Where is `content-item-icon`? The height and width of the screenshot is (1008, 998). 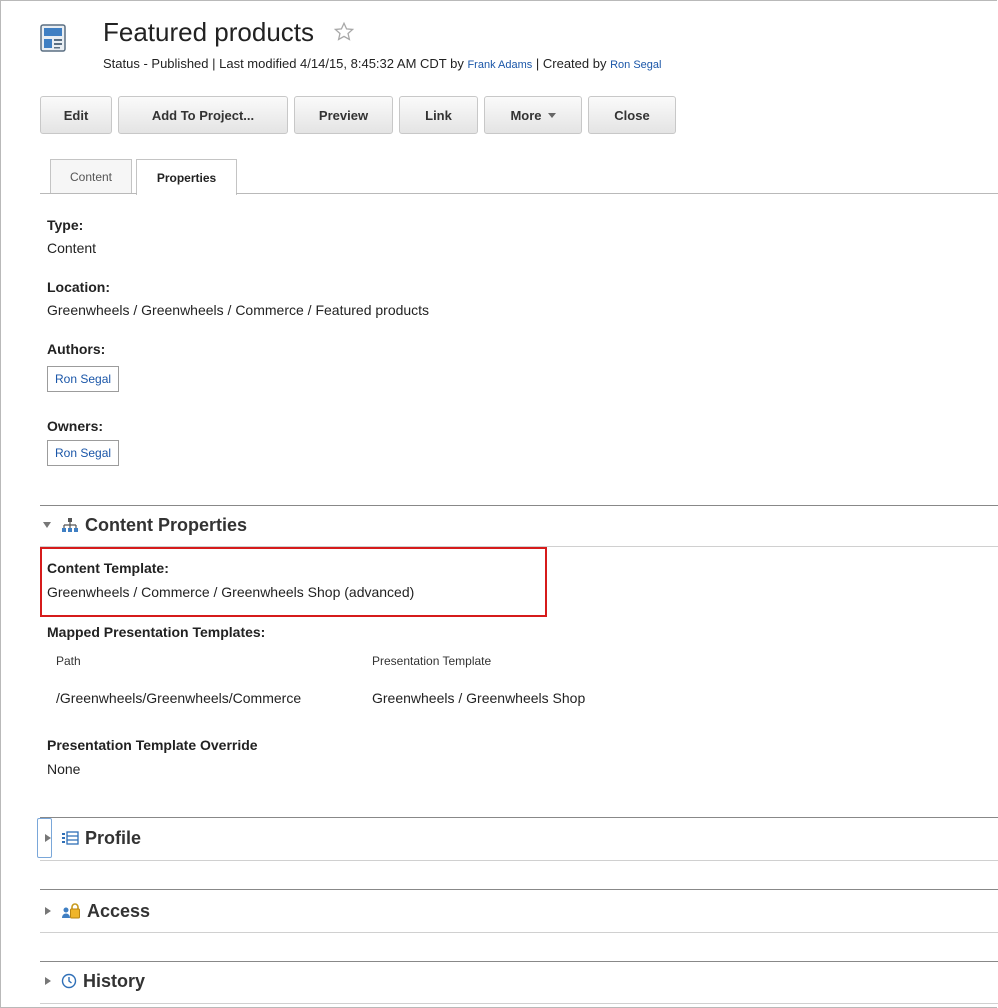 content-item-icon is located at coordinates (53, 38).